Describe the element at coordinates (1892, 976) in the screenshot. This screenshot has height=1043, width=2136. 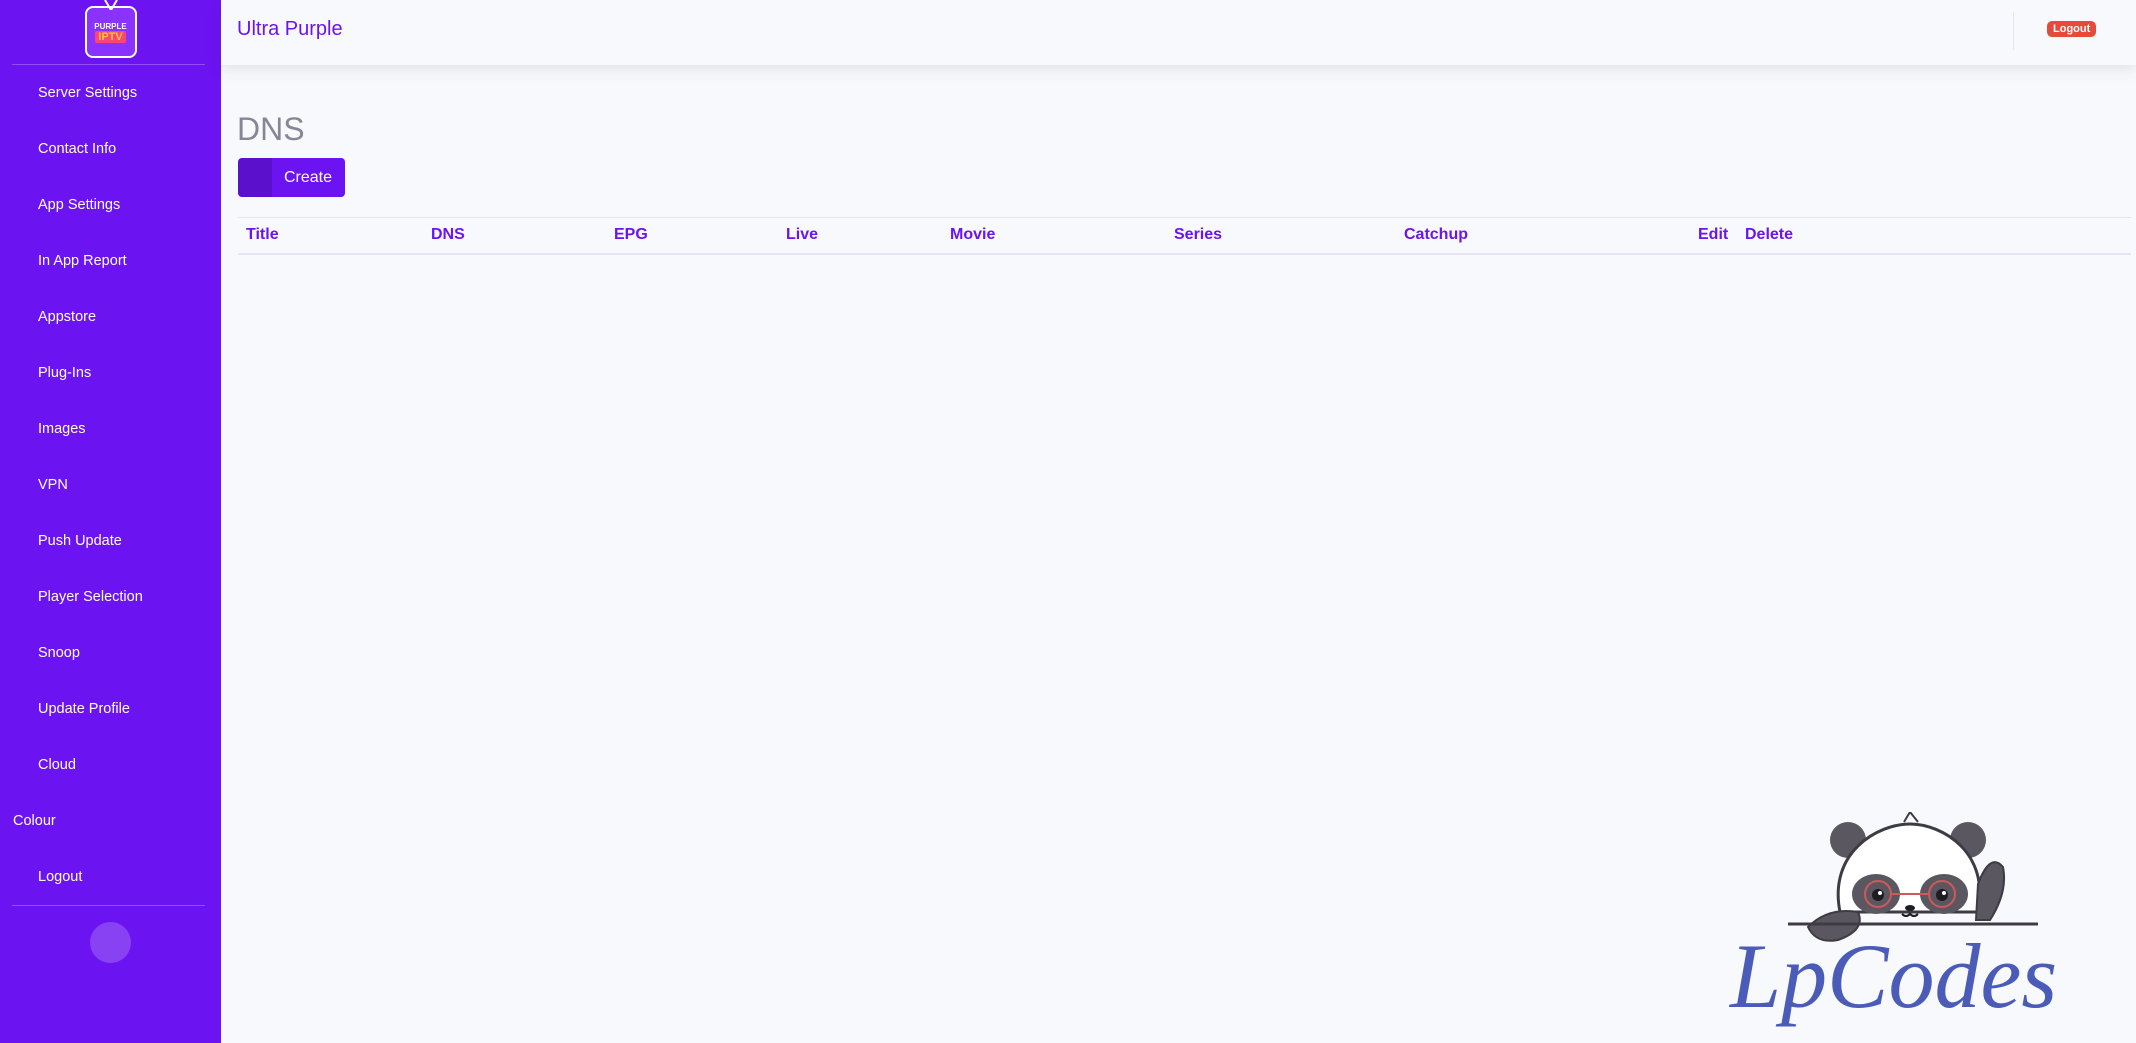
I see `watermark-text: LpCodes` at that location.